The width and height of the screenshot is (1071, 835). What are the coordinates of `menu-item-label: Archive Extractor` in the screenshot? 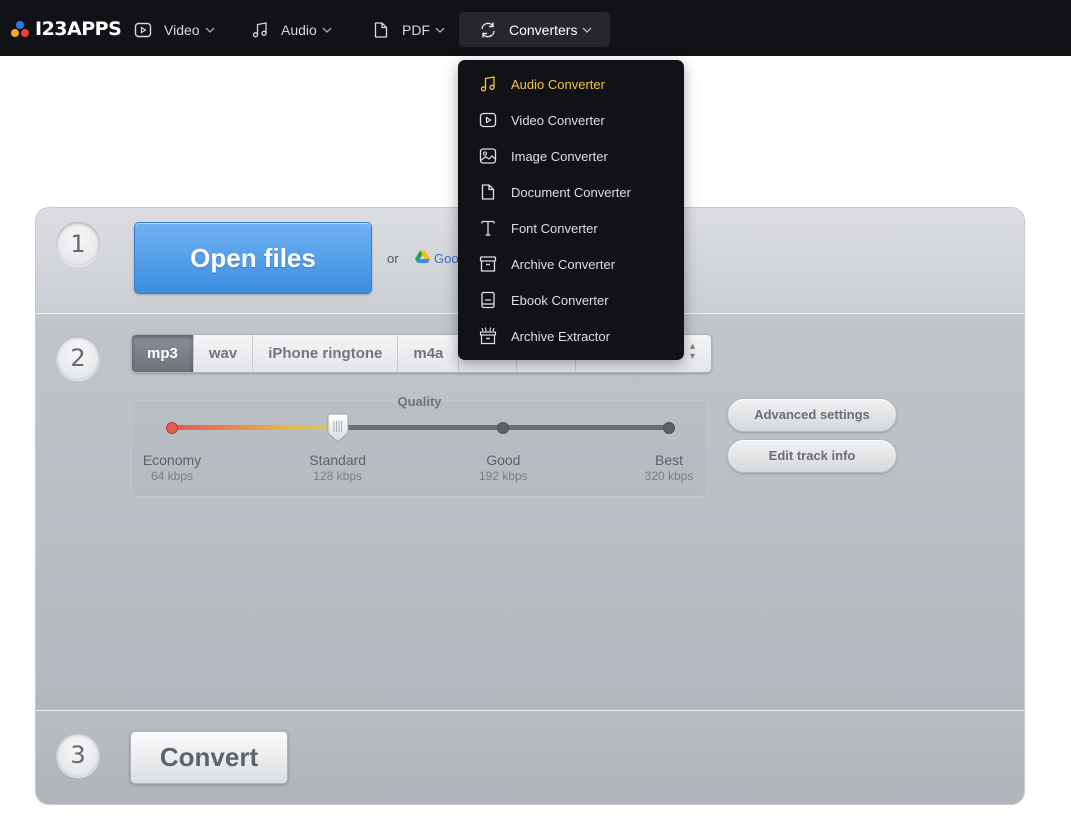 It's located at (560, 336).